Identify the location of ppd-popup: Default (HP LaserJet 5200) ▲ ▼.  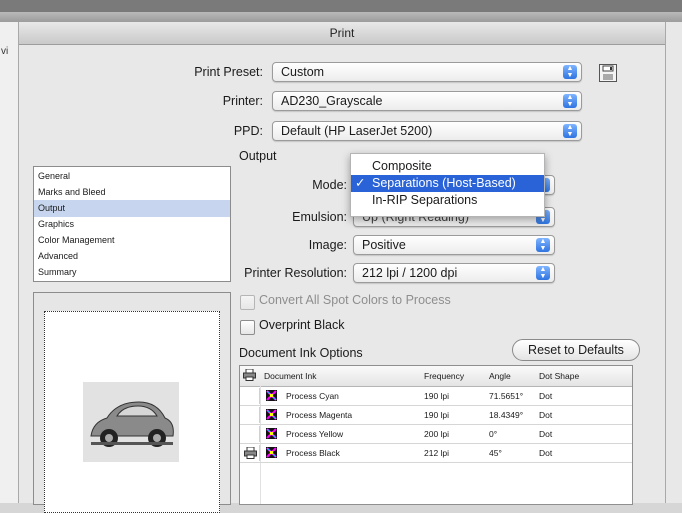
(427, 131).